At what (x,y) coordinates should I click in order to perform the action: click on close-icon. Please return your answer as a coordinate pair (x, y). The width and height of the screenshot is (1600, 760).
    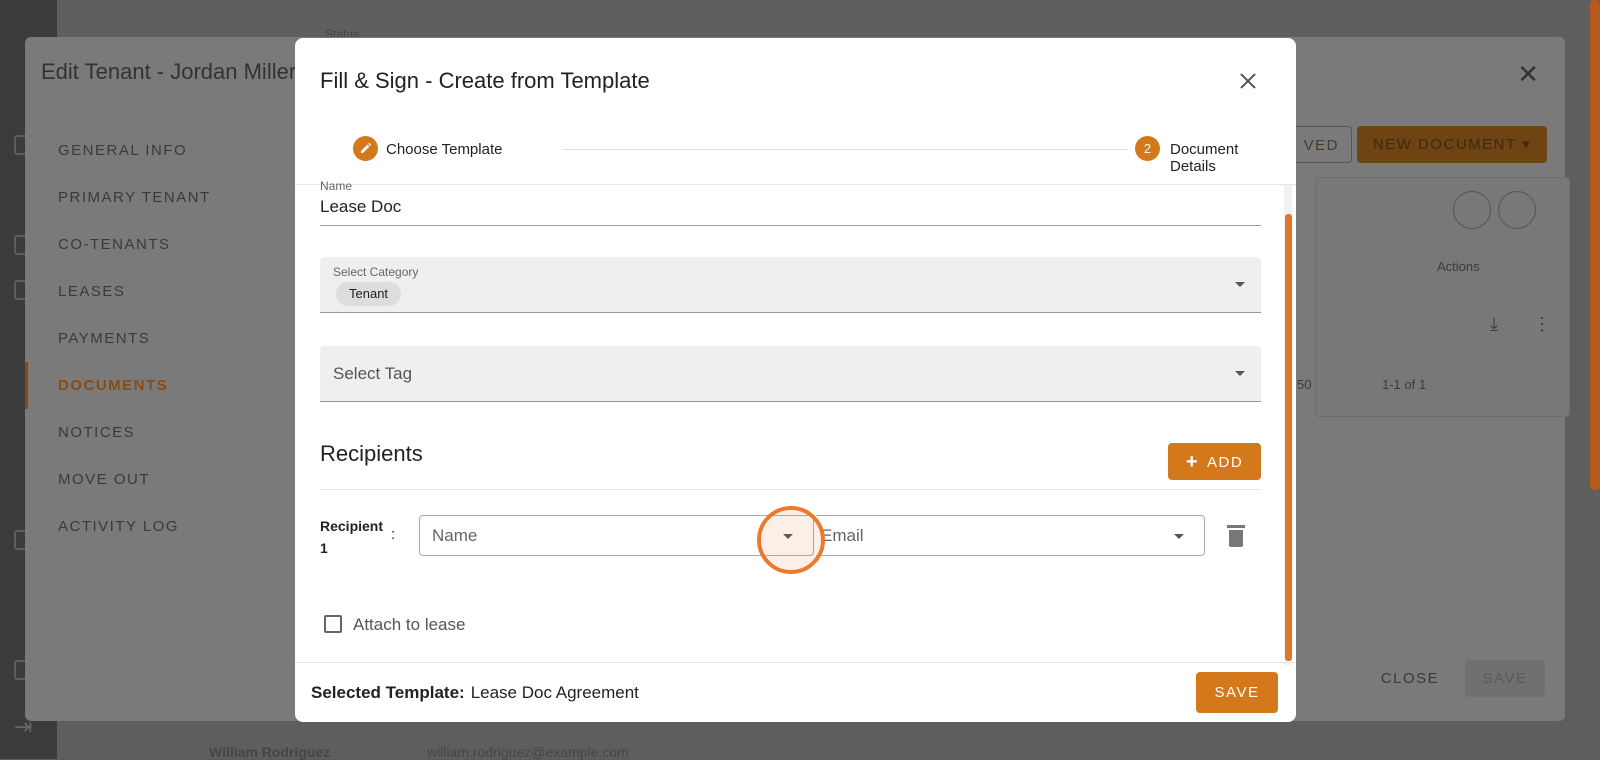
    Looking at the image, I should click on (1248, 81).